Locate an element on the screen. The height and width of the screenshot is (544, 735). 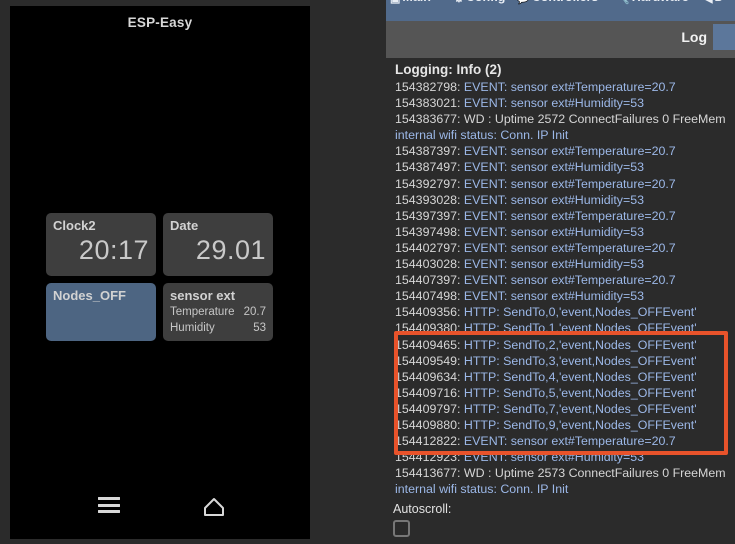
tab-icon: 🔧 is located at coordinates (623, 2).